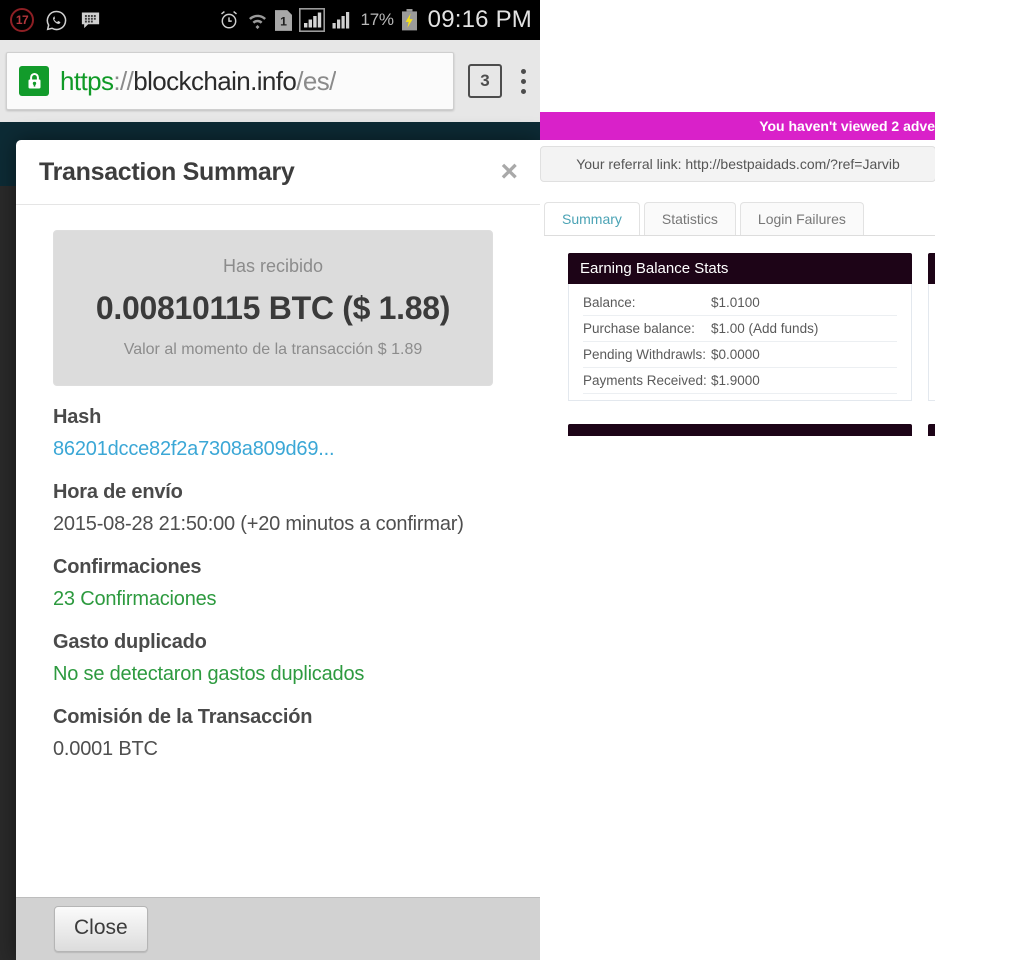 The width and height of the screenshot is (1011, 960). I want to click on browser-toolbar: https://blockchain.info/es/ 3, so click(270, 81).